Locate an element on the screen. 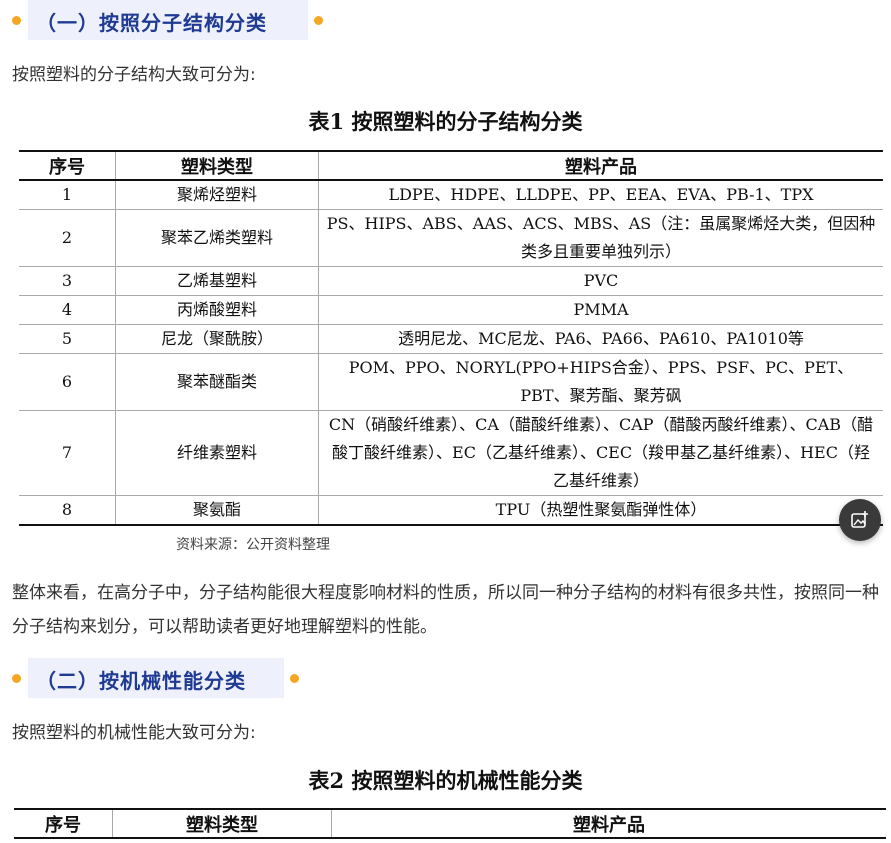 The width and height of the screenshot is (891, 843). table2-header-products: 塑料产品 is located at coordinates (608, 823).